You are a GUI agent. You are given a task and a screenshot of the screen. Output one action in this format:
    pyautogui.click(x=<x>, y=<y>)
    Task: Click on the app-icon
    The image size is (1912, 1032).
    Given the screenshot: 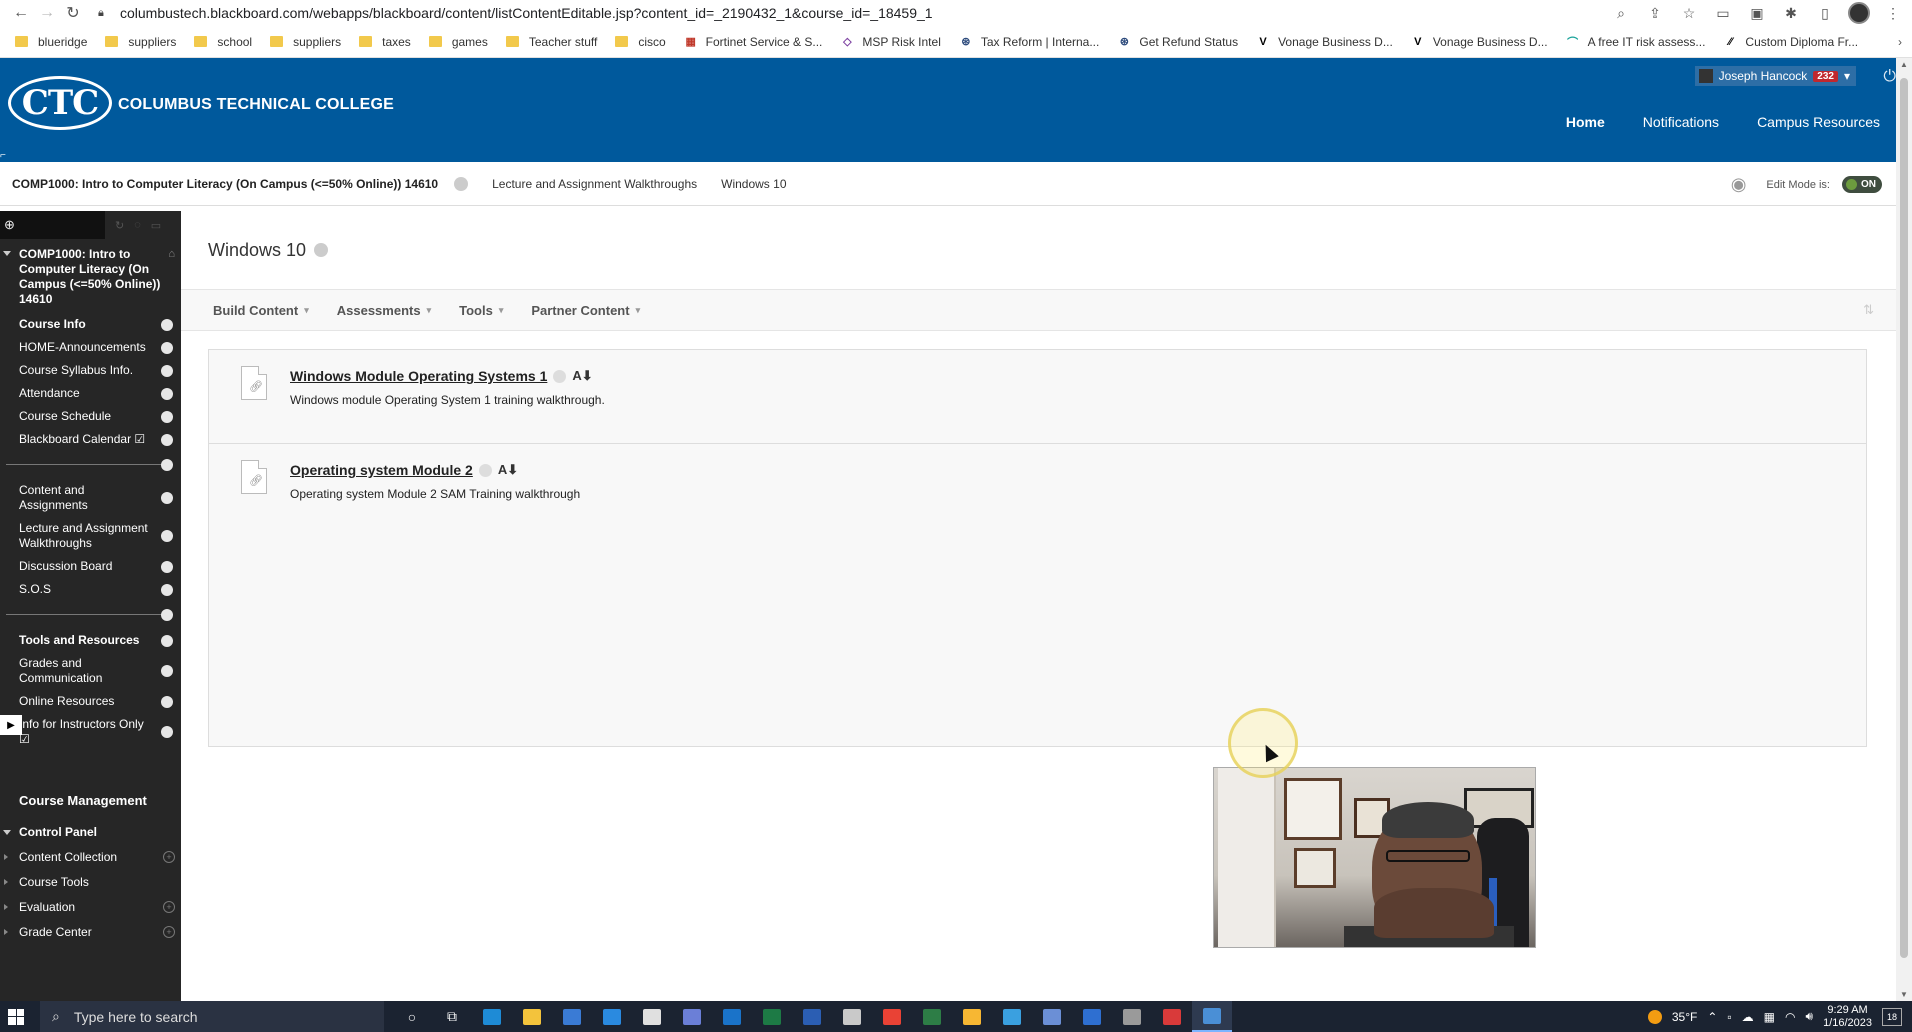 What is the action you would take?
    pyautogui.click(x=852, y=1016)
    